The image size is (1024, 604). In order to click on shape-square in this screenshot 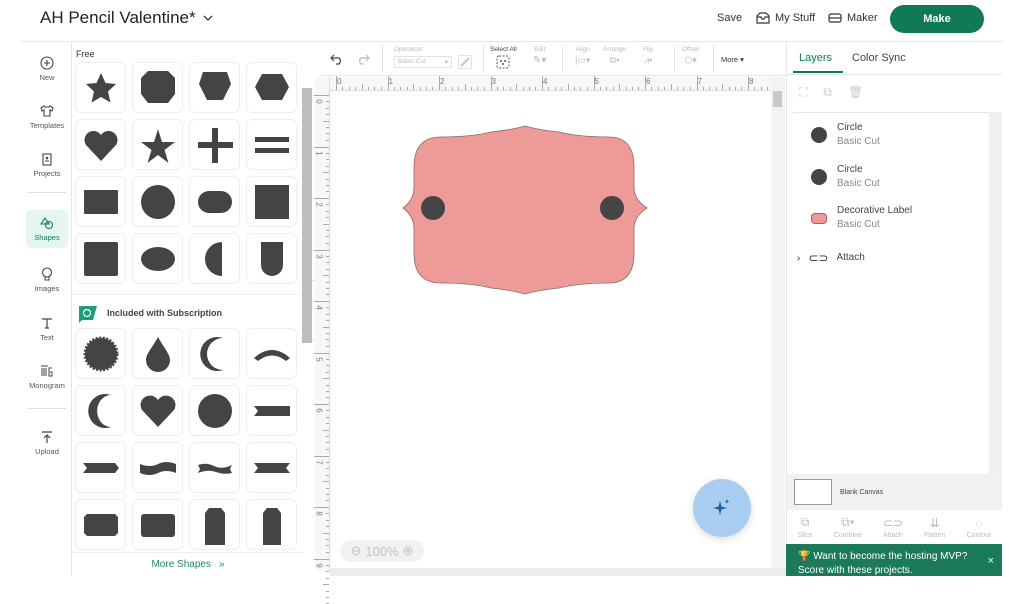, I will do `click(271, 201)`.